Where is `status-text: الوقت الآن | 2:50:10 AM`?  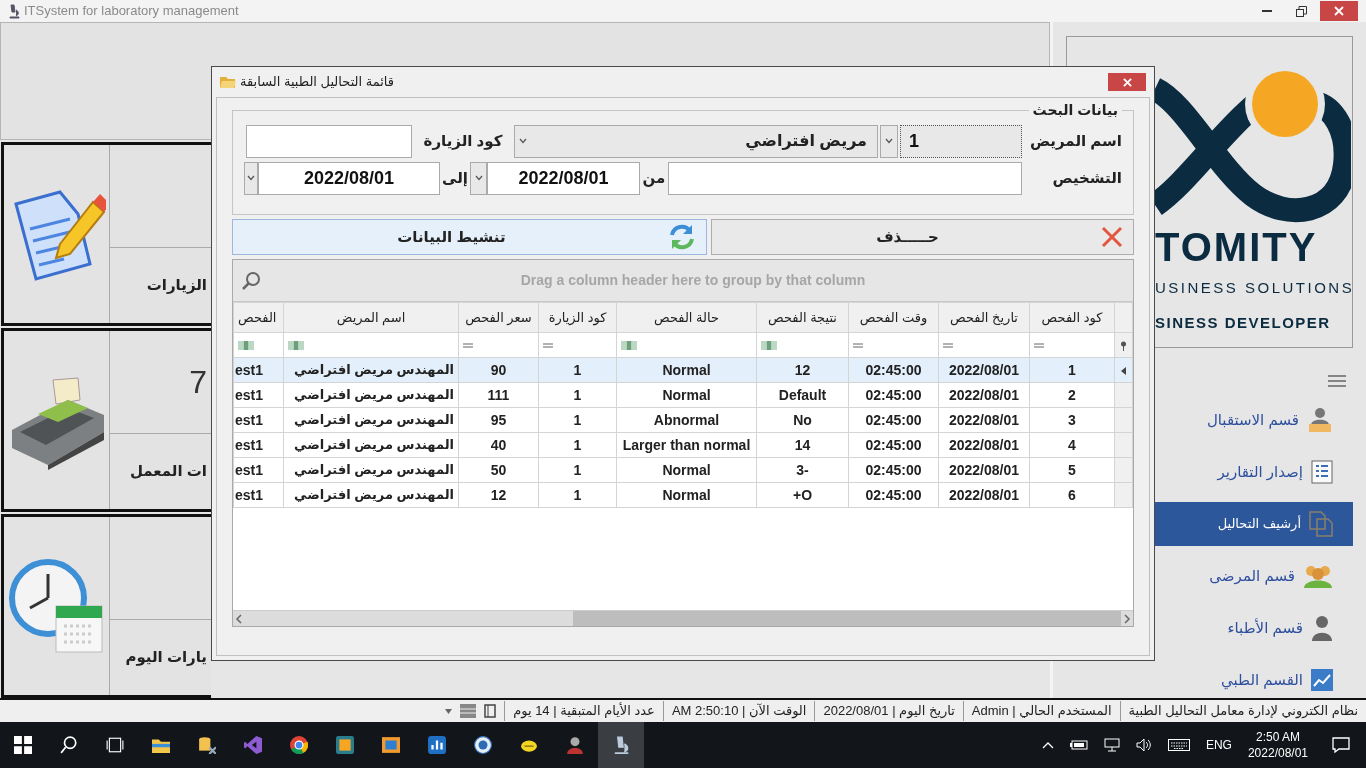 status-text: الوقت الآن | 2:50:10 AM is located at coordinates (738, 711).